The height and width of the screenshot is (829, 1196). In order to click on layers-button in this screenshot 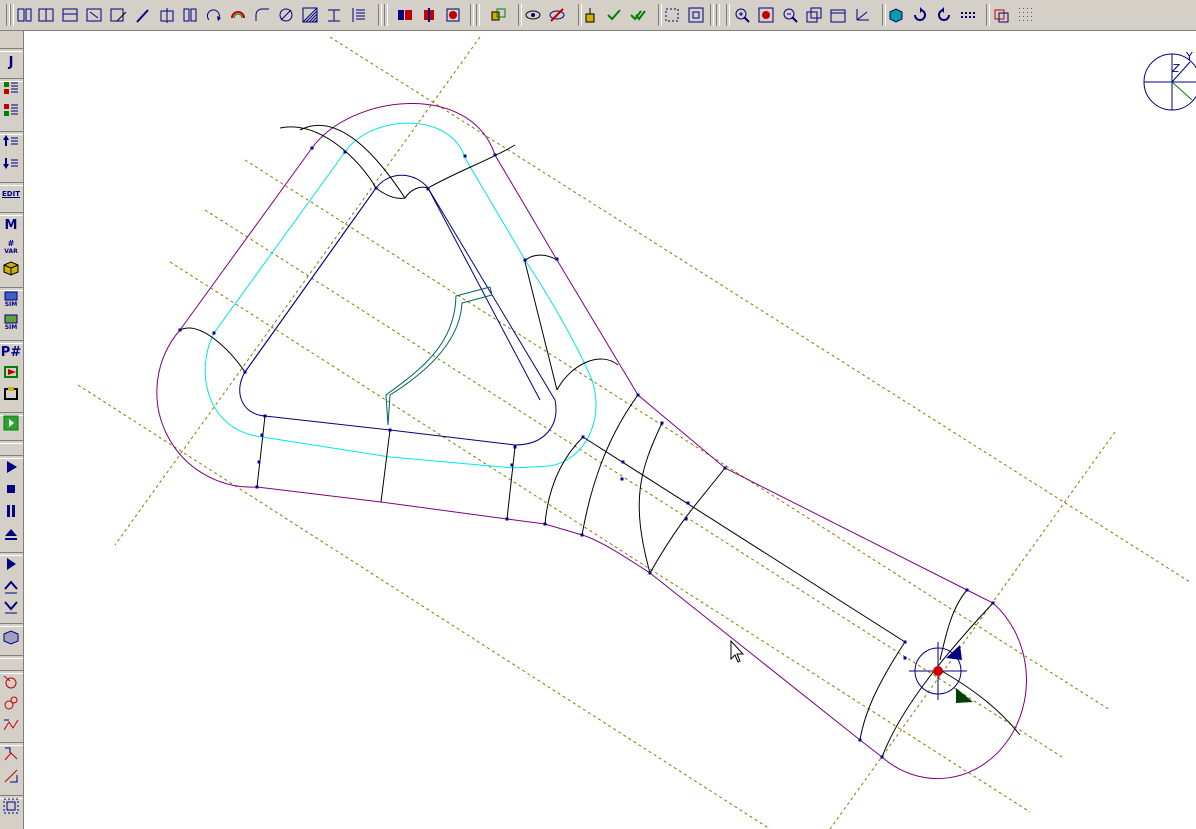, I will do `click(1002, 15)`.